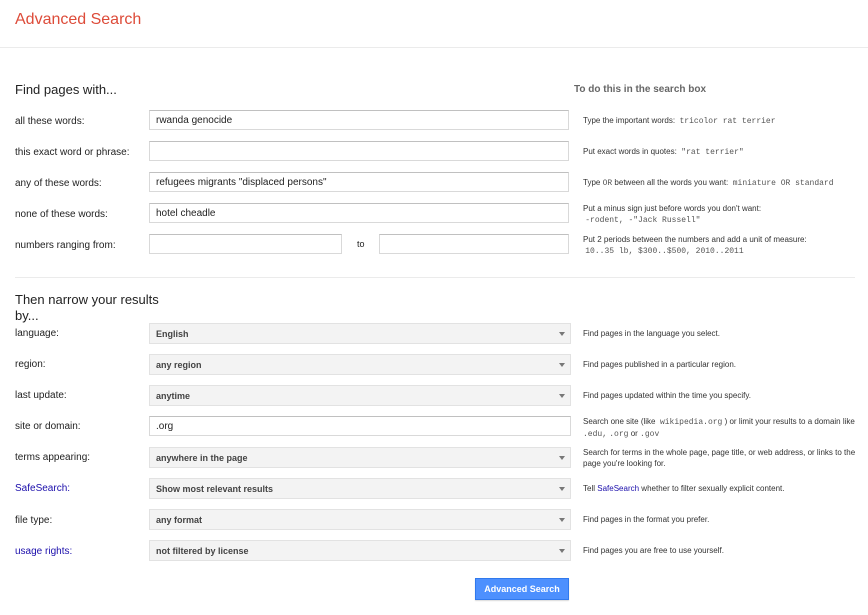 The height and width of the screenshot is (615, 868). What do you see at coordinates (640, 89) in the screenshot?
I see `hint-column-heading: To do this in the search box` at bounding box center [640, 89].